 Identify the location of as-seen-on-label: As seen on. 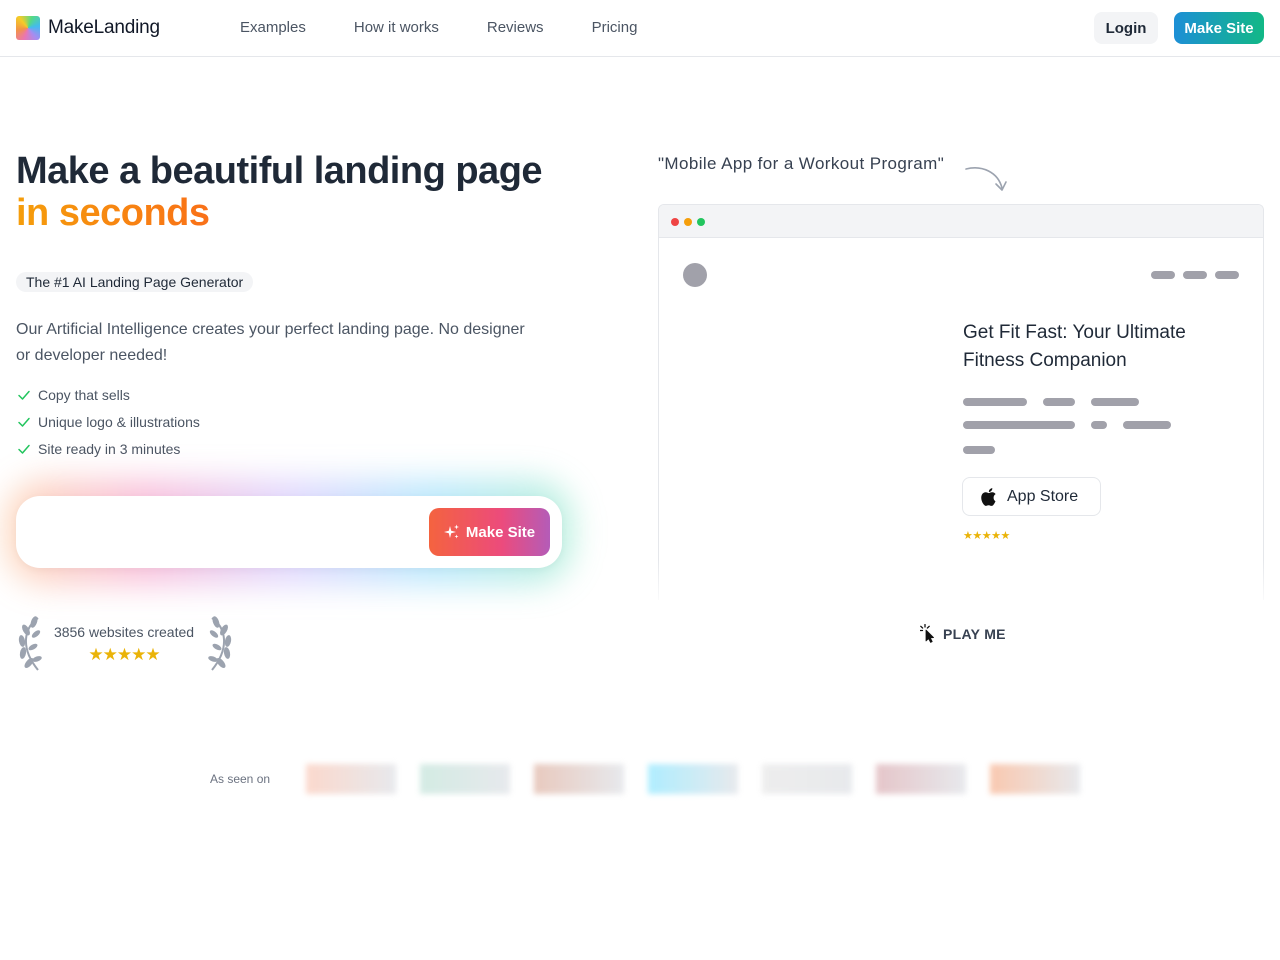
(240, 779).